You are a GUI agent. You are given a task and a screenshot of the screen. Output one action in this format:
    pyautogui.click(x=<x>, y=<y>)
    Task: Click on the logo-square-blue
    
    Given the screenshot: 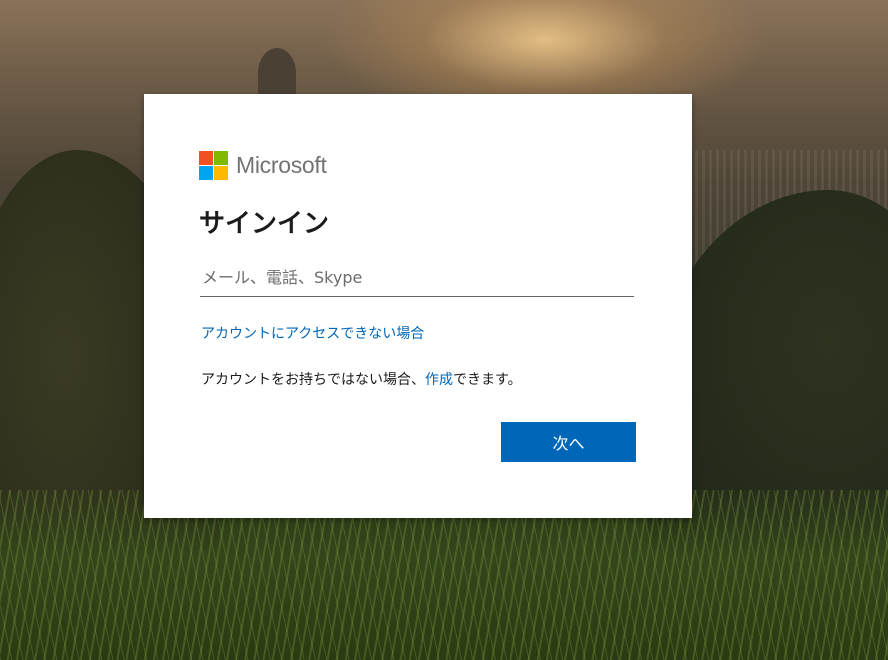 What is the action you would take?
    pyautogui.click(x=206, y=172)
    